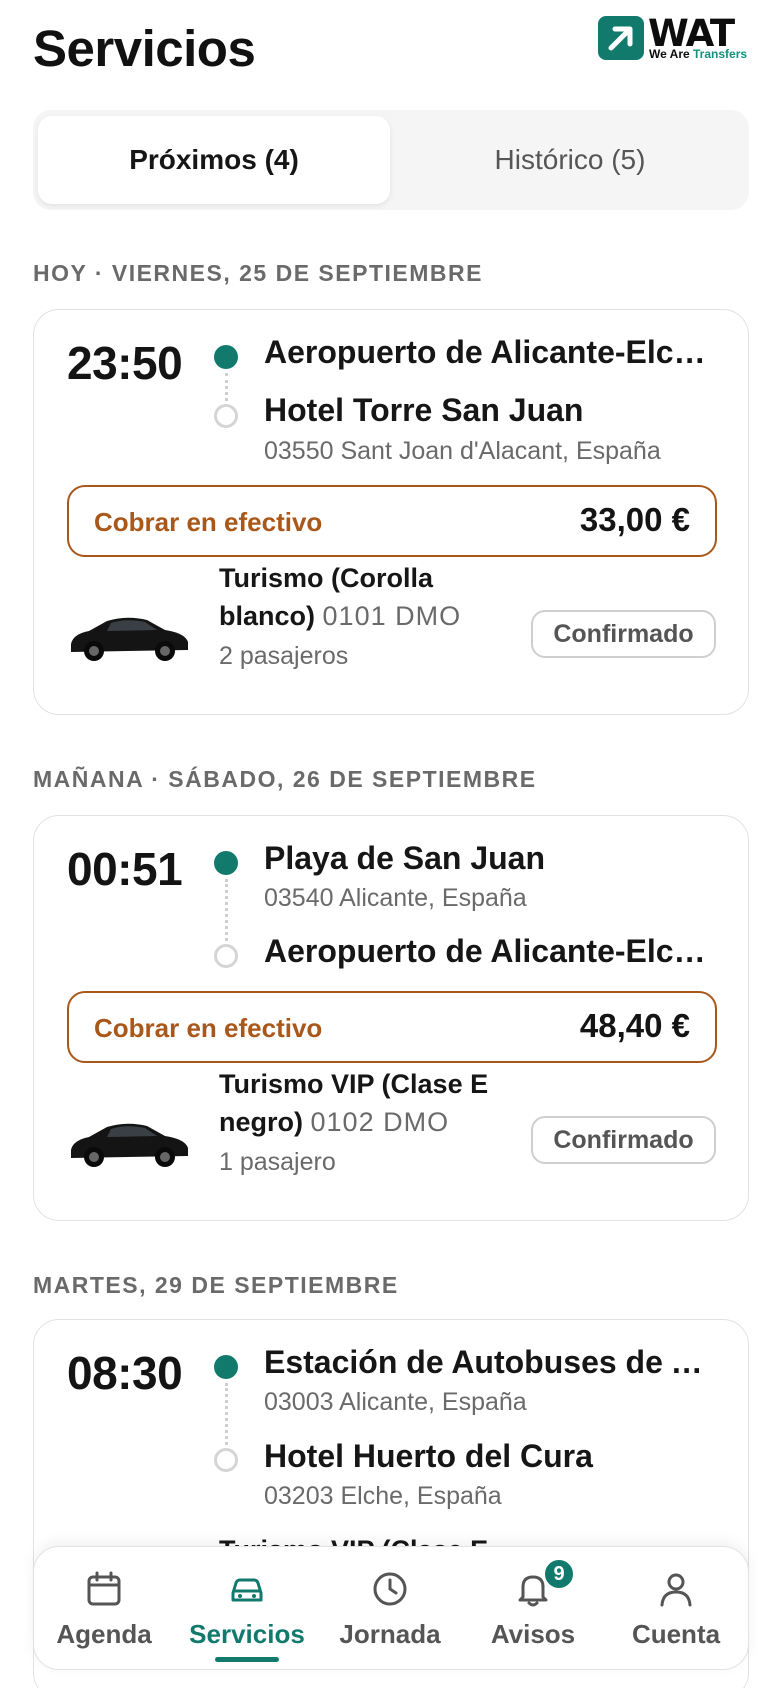 Image resolution: width=780 pixels, height=1688 pixels. What do you see at coordinates (405, 858) in the screenshot?
I see `origin-name: Playa de San Juan` at bounding box center [405, 858].